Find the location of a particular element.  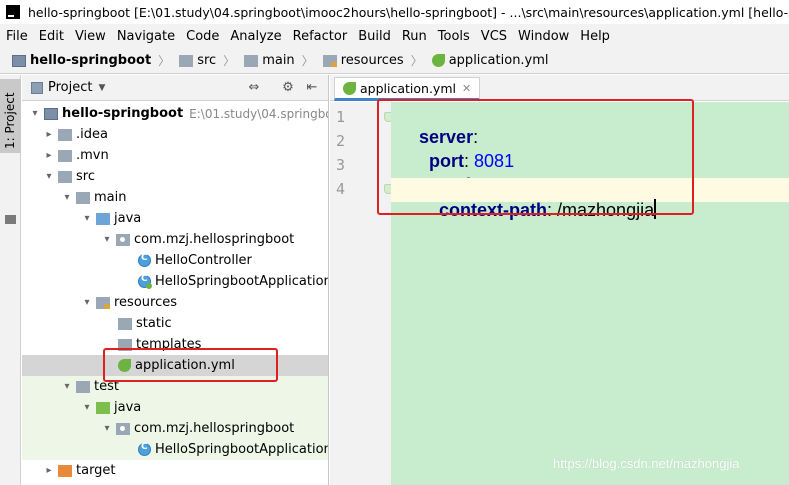

menu-build: Build is located at coordinates (374, 36).